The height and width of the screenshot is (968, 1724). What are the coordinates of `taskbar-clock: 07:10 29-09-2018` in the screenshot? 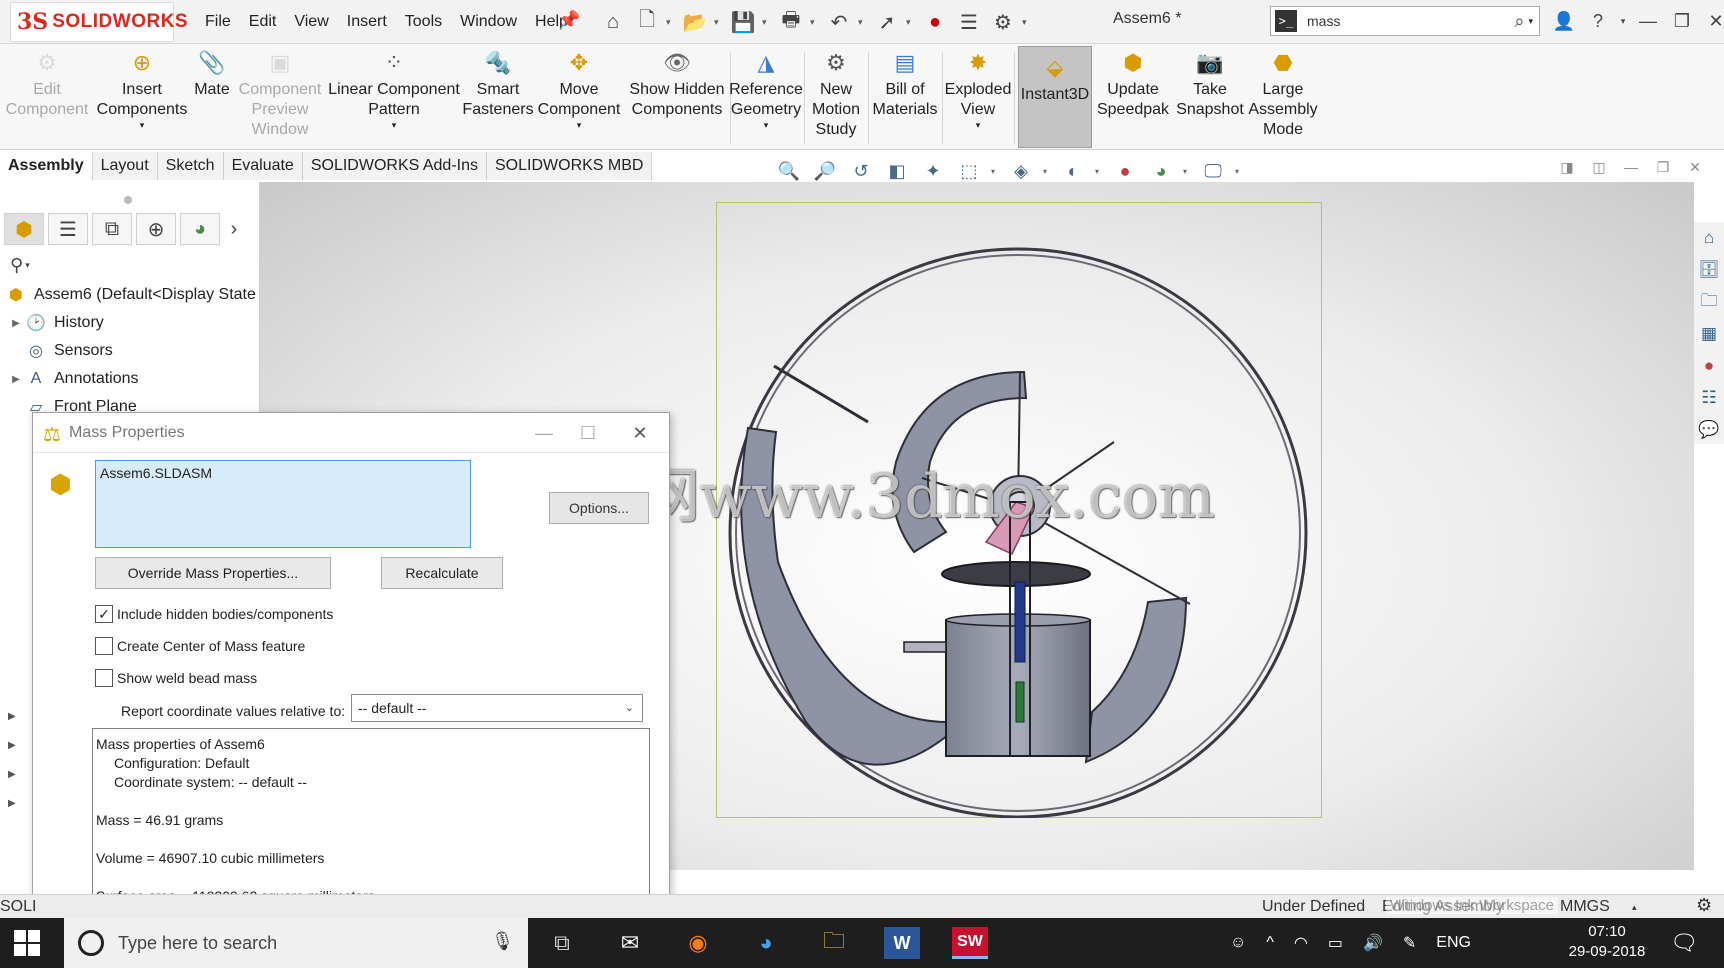 It's located at (1607, 942).